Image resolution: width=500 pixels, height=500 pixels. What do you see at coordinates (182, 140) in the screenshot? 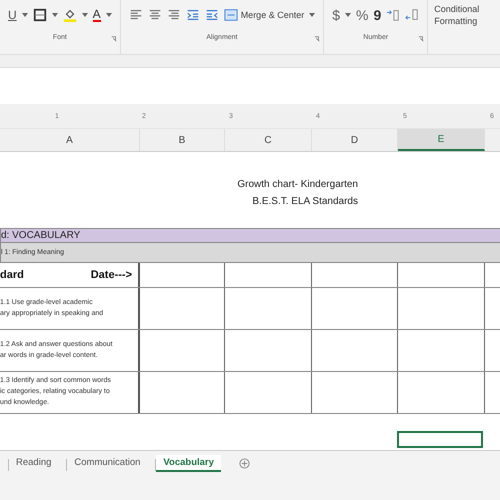
I see `column-header: B` at bounding box center [182, 140].